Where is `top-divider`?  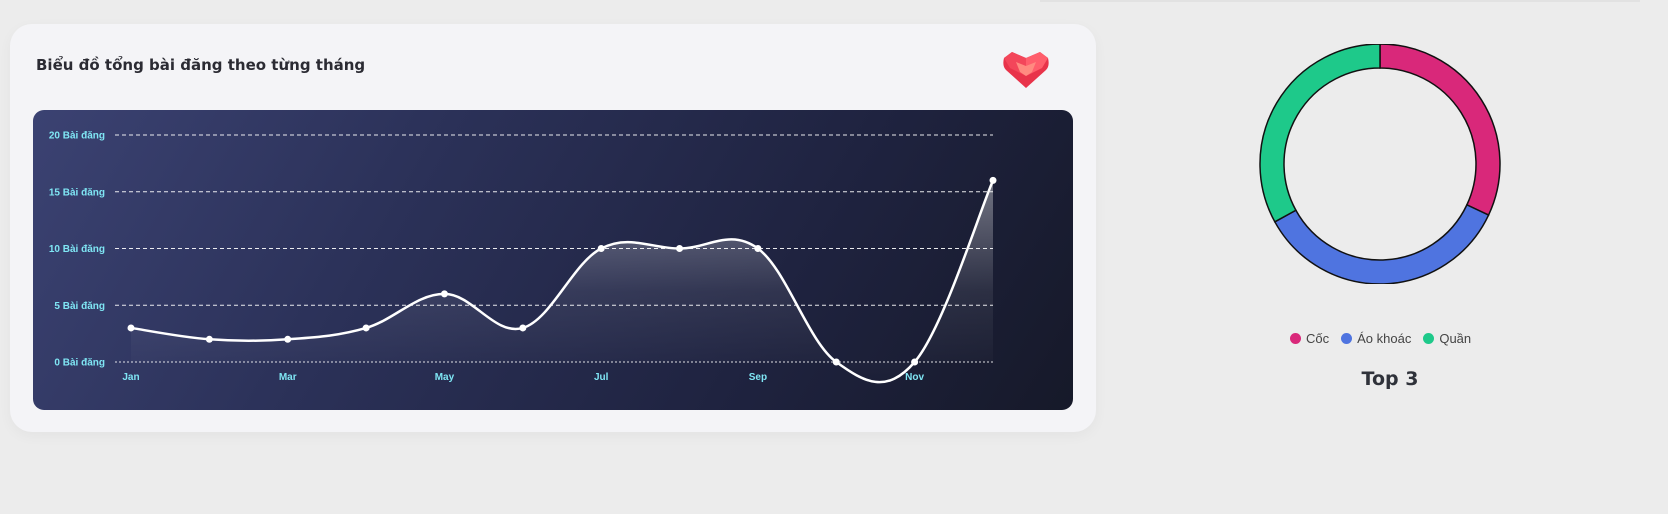 top-divider is located at coordinates (1340, 1).